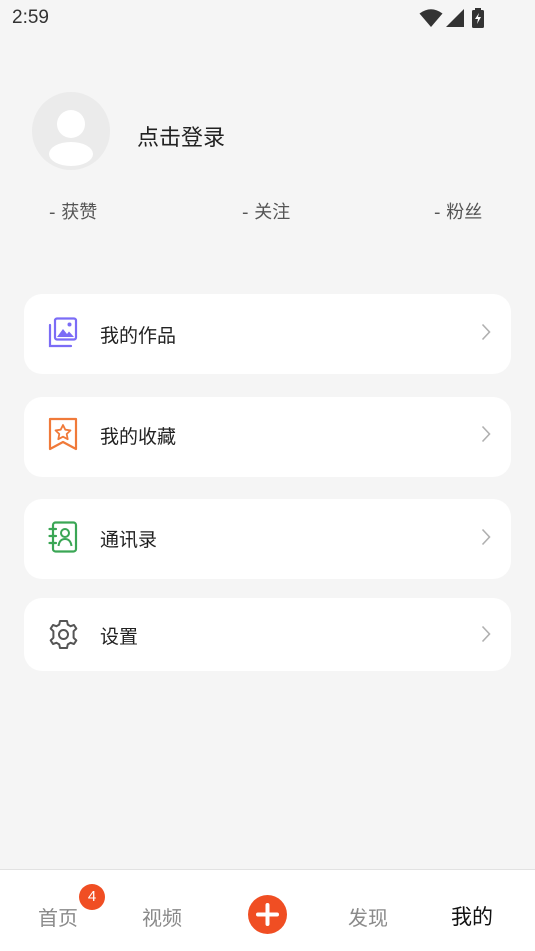 The width and height of the screenshot is (535, 951). I want to click on gallery-icon, so click(63, 332).